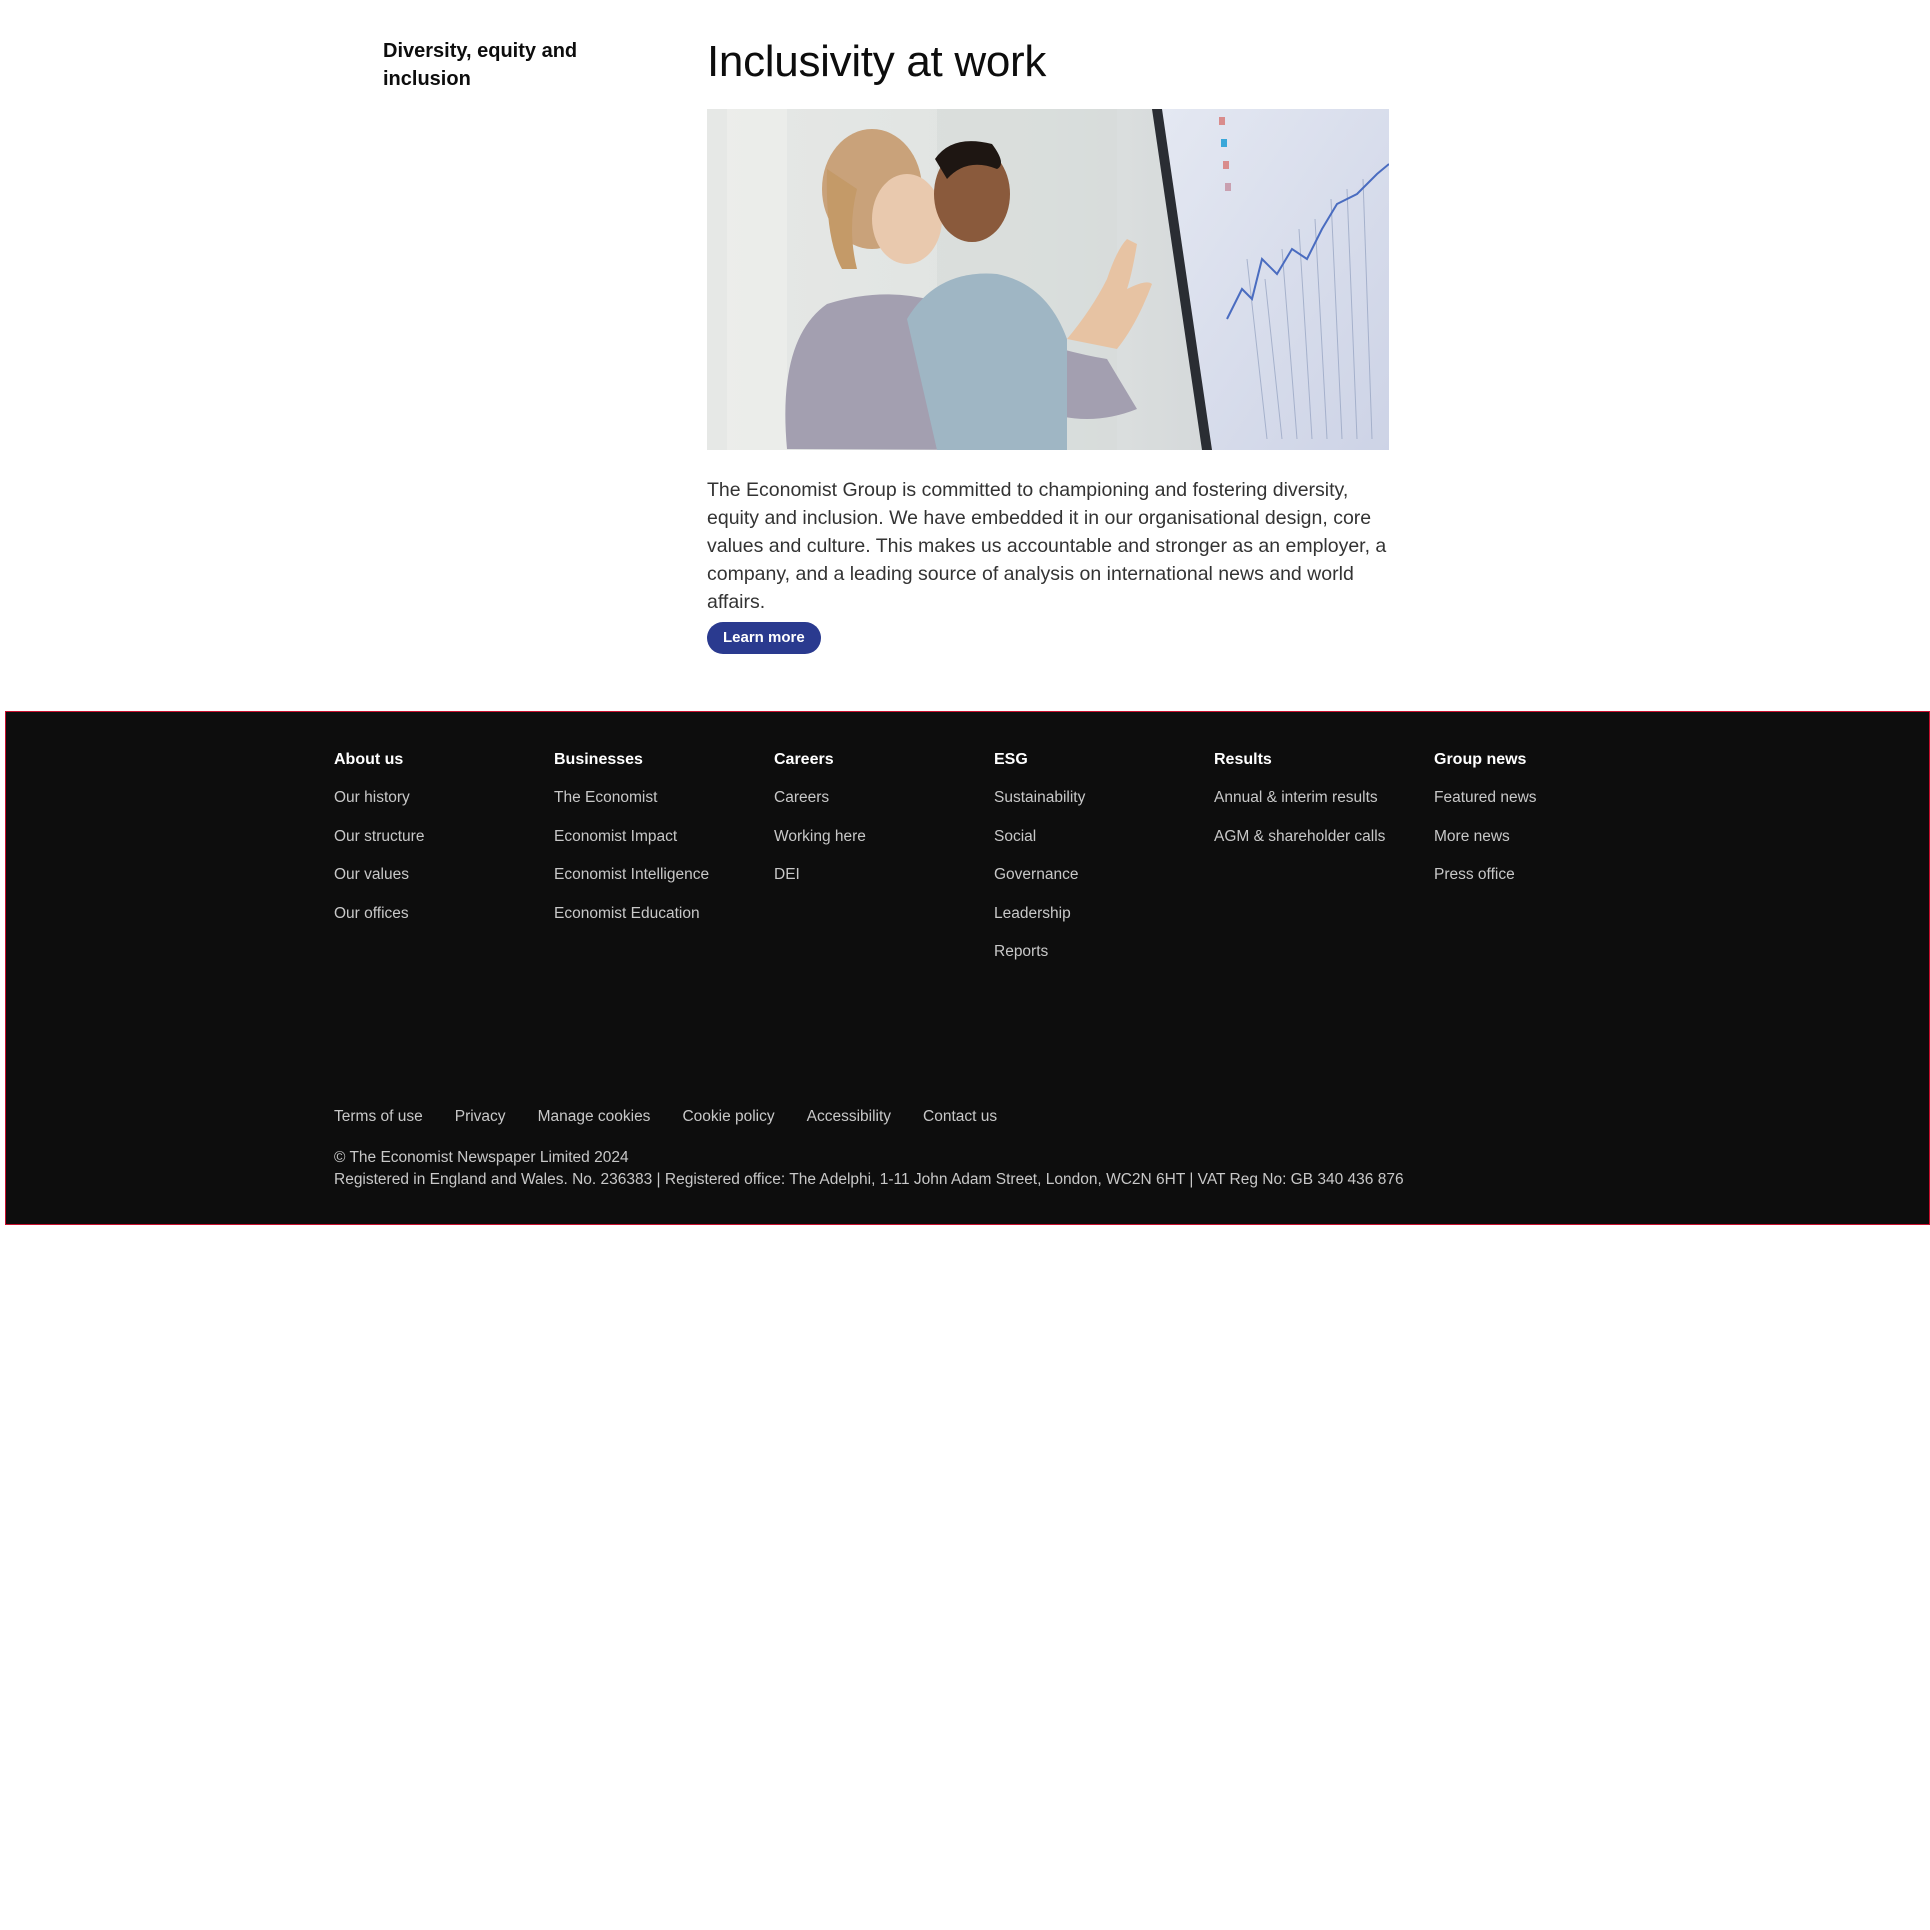 The height and width of the screenshot is (1930, 1930). What do you see at coordinates (879, 837) in the screenshot?
I see `footer-link-working-here: Working here` at bounding box center [879, 837].